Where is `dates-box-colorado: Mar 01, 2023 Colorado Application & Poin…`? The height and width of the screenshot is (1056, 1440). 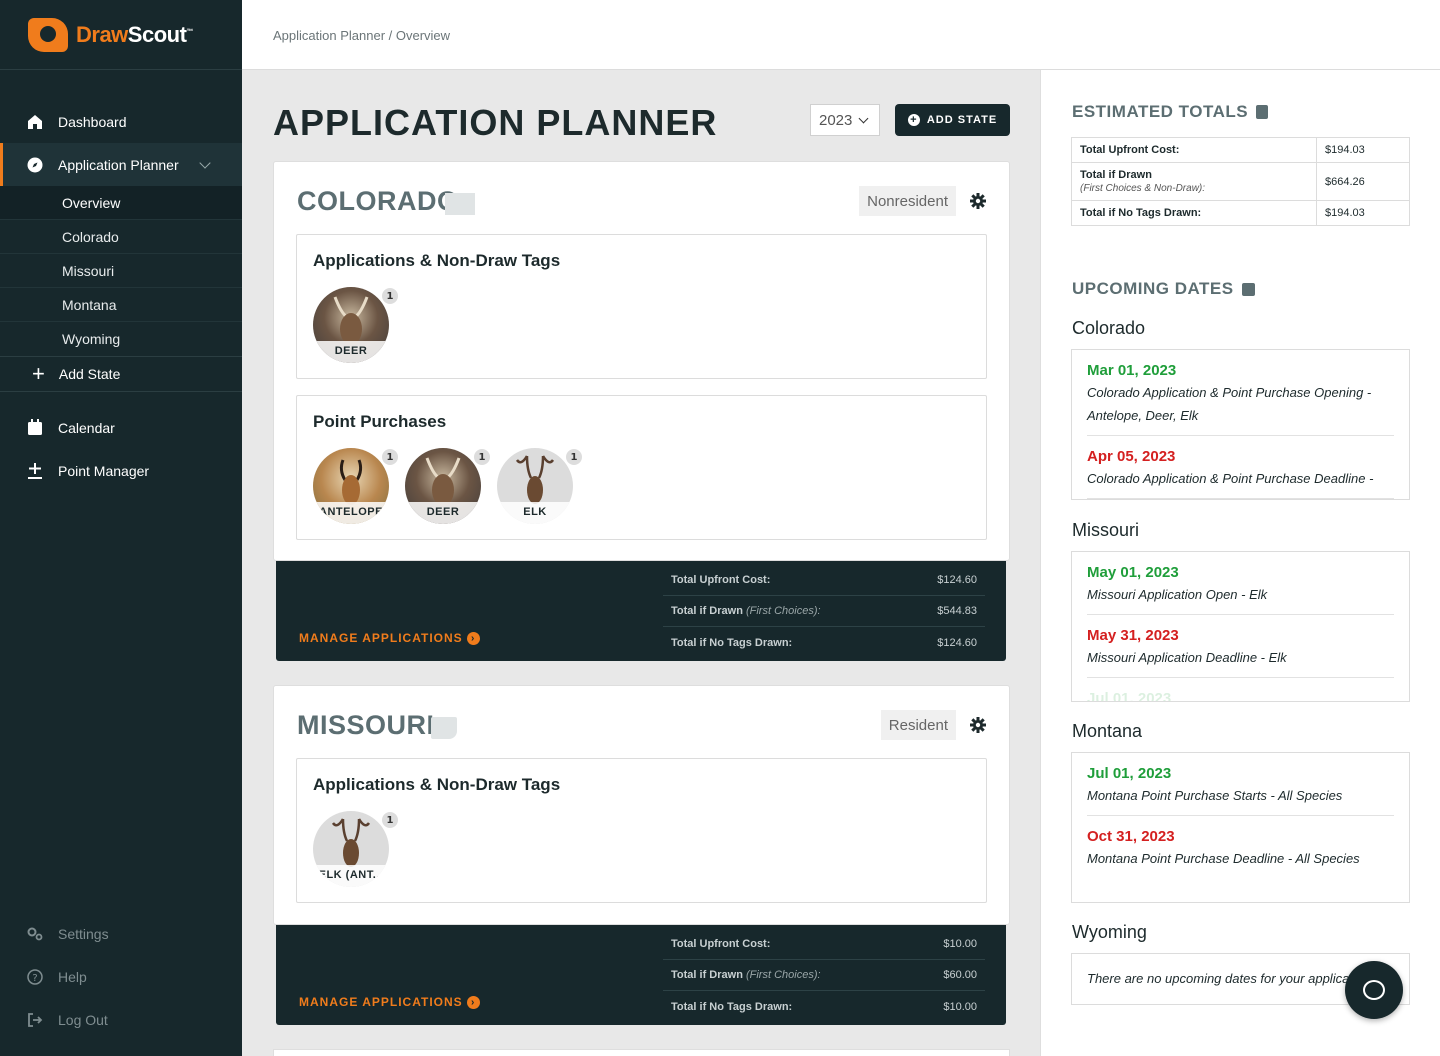 dates-box-colorado: Mar 01, 2023 Colorado Application & Poin… is located at coordinates (1240, 424).